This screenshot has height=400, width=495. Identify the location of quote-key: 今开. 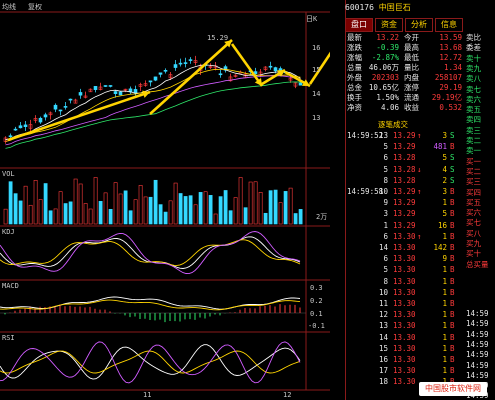
(411, 37).